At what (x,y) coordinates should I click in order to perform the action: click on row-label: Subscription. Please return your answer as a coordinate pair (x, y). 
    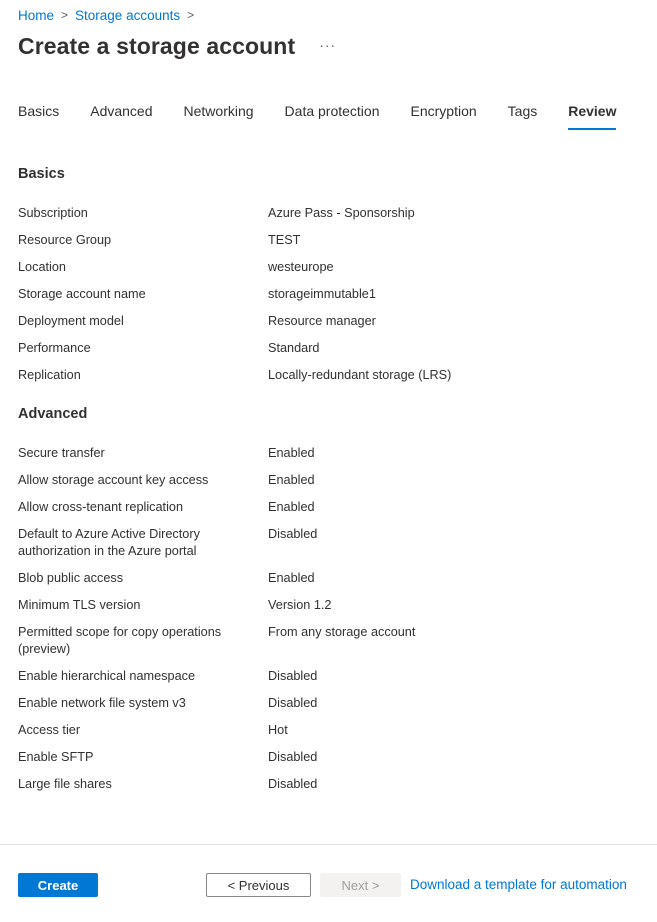
    Looking at the image, I should click on (53, 213).